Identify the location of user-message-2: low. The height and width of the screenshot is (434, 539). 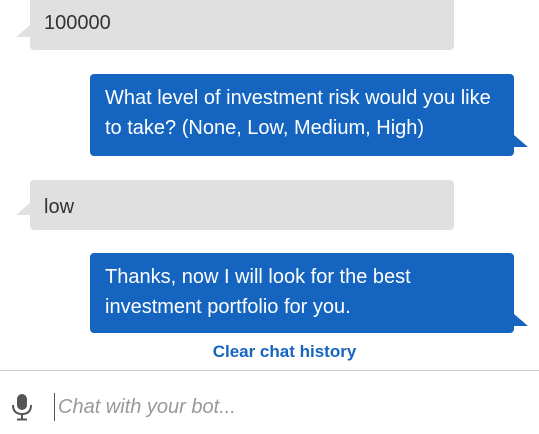
(242, 205).